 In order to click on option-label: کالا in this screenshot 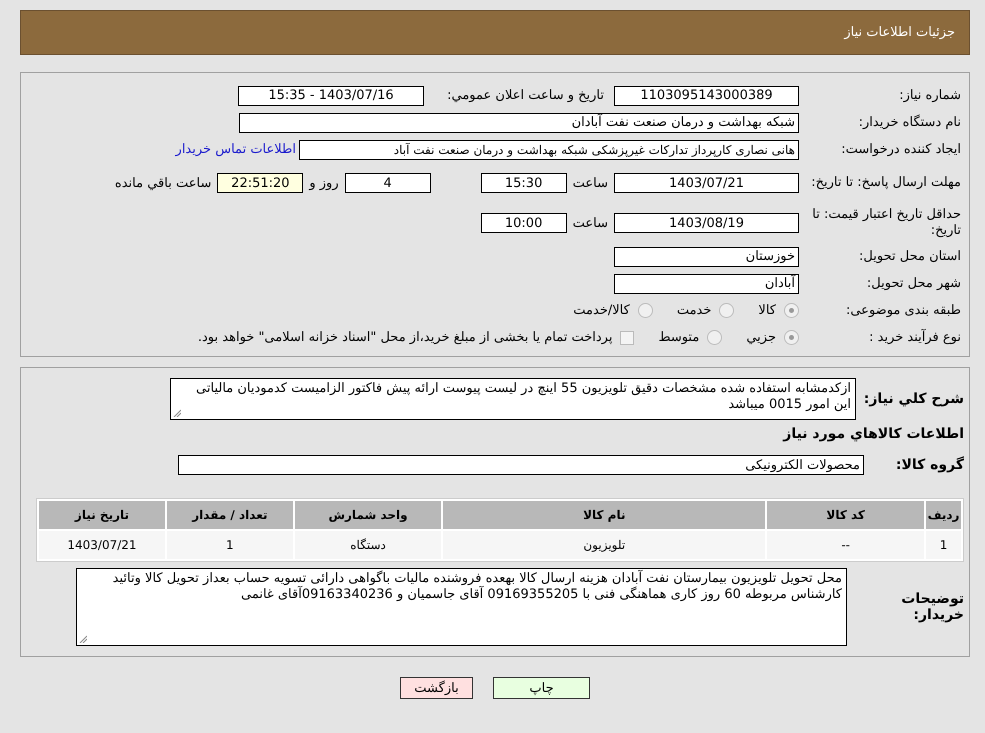, I will do `click(767, 310)`.